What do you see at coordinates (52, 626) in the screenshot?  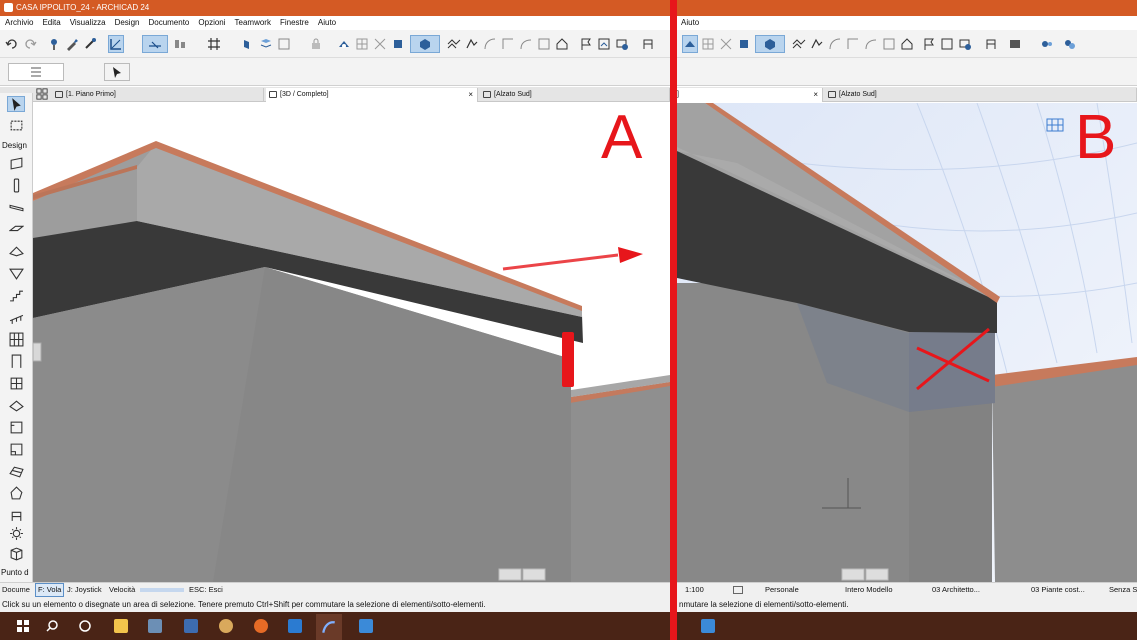 I see `search-icon` at bounding box center [52, 626].